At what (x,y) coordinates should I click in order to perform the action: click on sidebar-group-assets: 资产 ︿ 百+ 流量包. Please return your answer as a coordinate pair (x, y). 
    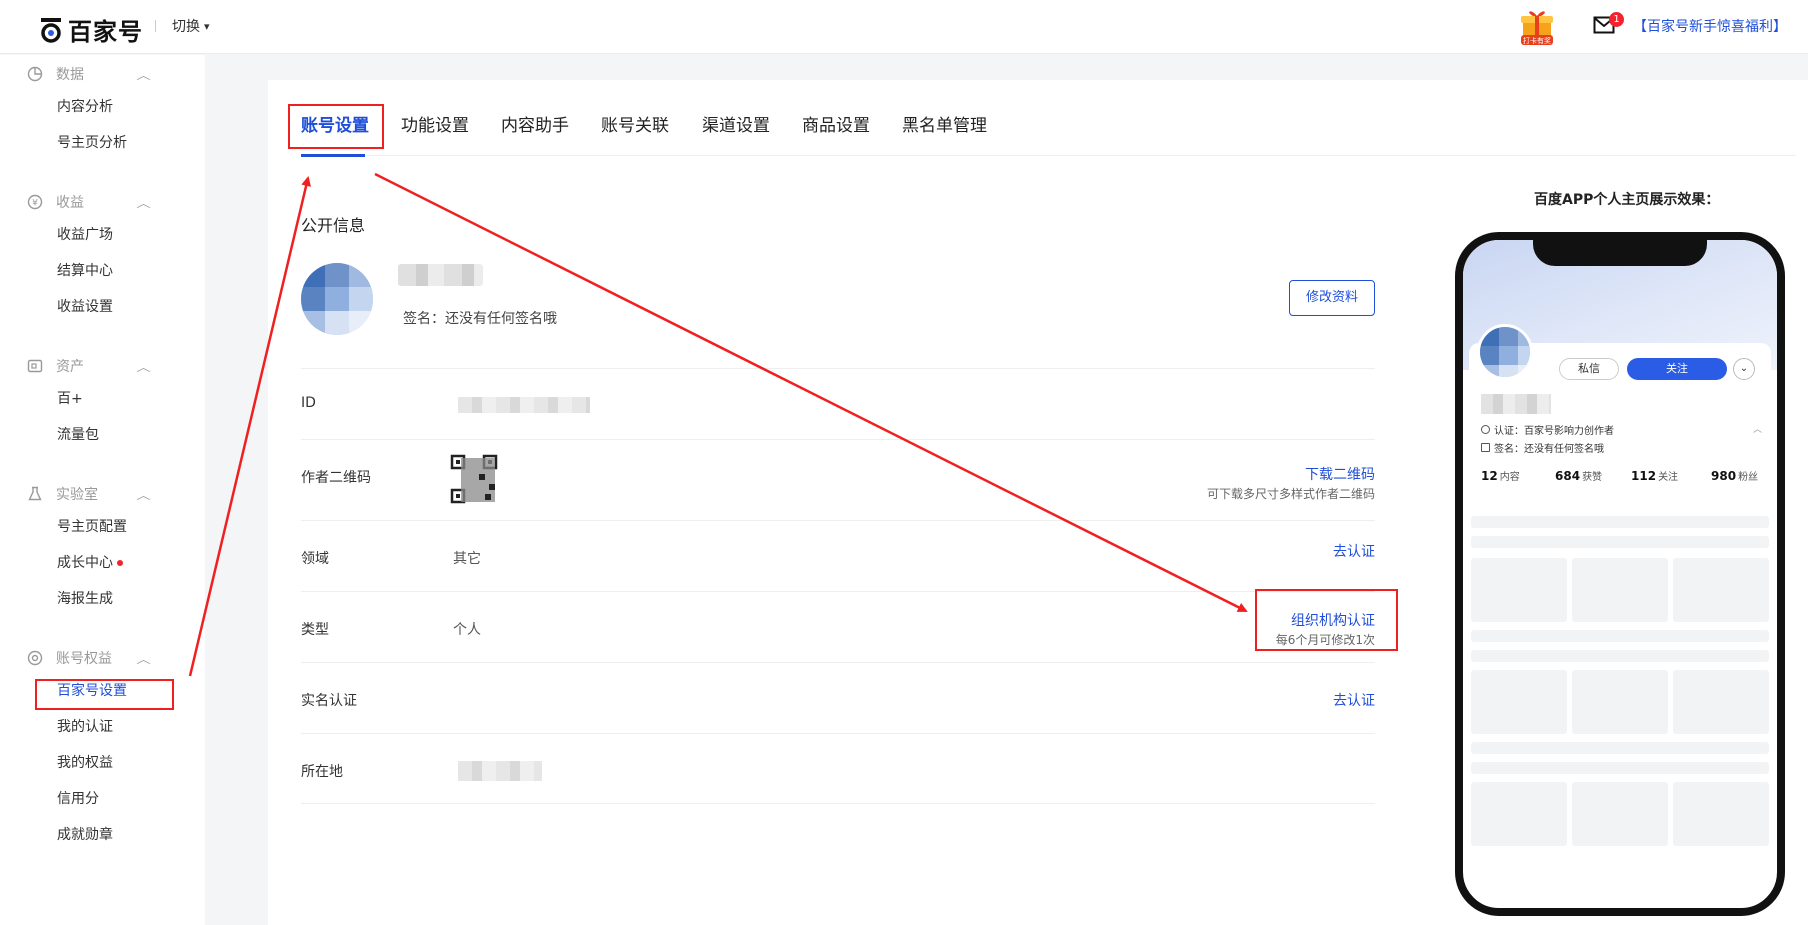
    Looking at the image, I should click on (102, 402).